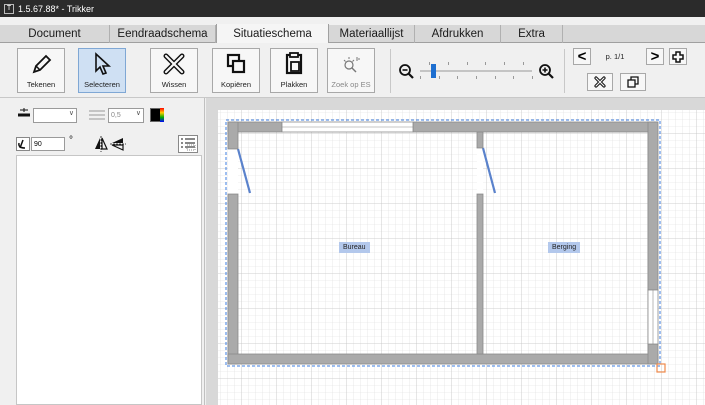 The height and width of the screenshot is (405, 705). What do you see at coordinates (38, 144) in the screenshot?
I see `rotation-value: 90` at bounding box center [38, 144].